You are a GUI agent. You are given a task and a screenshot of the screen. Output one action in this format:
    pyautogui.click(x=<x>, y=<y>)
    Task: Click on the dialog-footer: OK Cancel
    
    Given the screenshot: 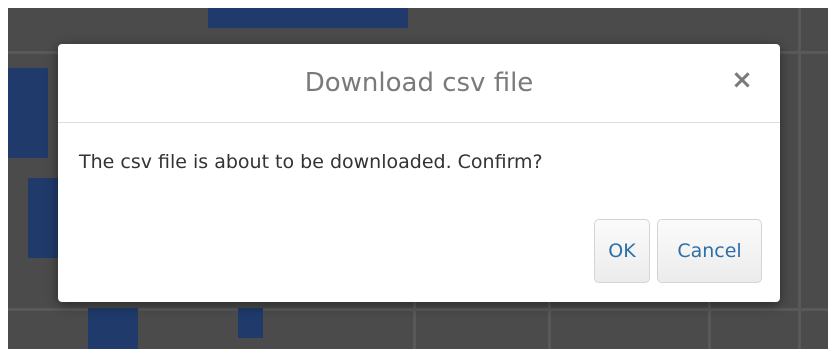 What is the action you would take?
    pyautogui.click(x=678, y=251)
    